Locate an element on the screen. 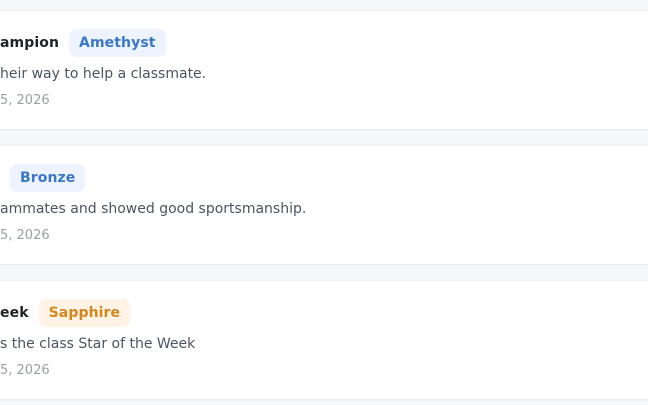 This screenshot has width=648, height=405. award-badge: Amethyst is located at coordinates (117, 43).